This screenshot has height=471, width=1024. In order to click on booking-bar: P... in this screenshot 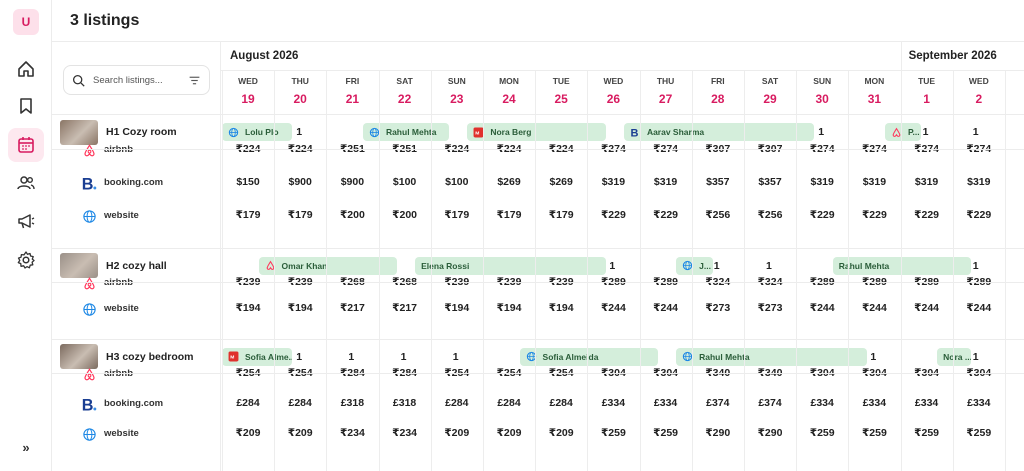, I will do `click(903, 132)`.